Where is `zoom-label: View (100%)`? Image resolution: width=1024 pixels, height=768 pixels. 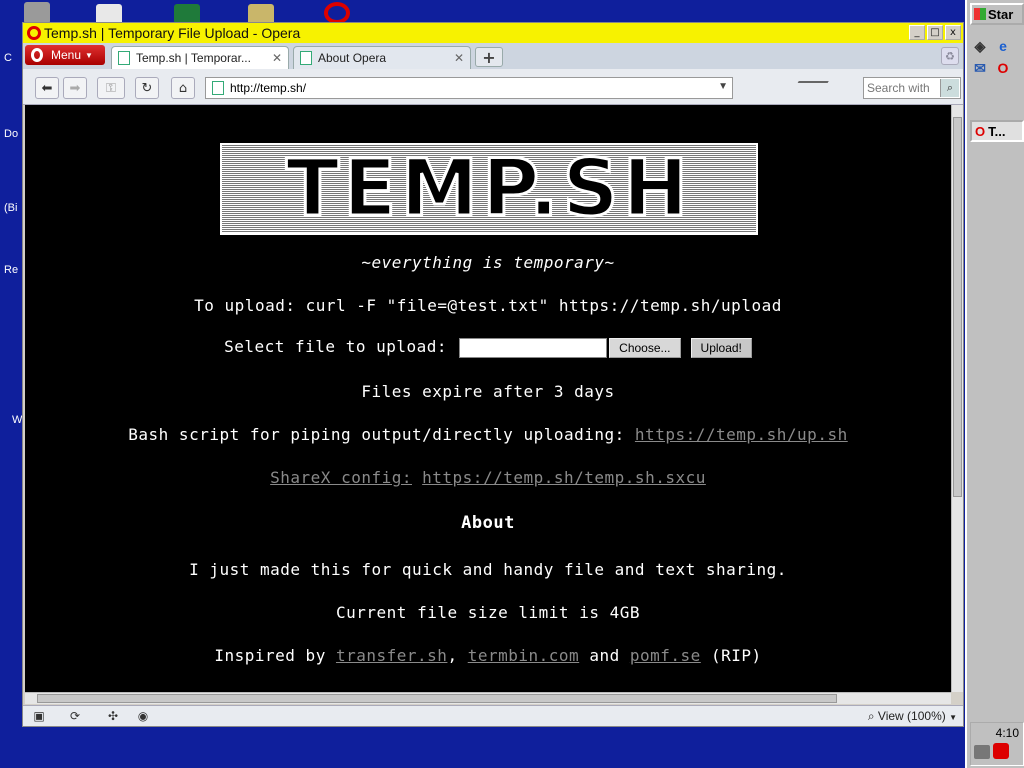 zoom-label: View (100%) is located at coordinates (911, 716).